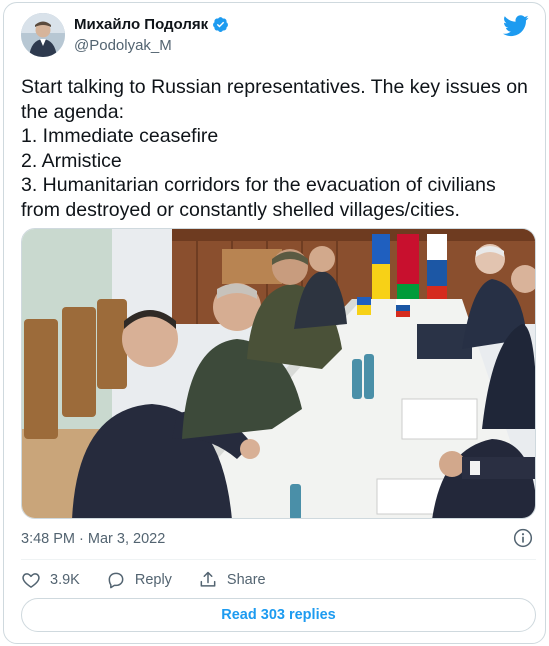 The width and height of the screenshot is (549, 646). What do you see at coordinates (65, 580) in the screenshot?
I see `like-count: 3.9K` at bounding box center [65, 580].